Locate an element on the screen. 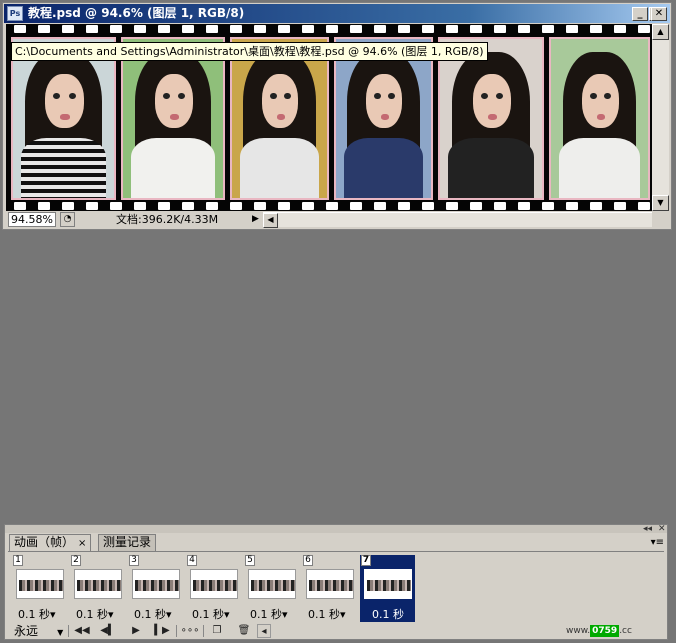 The image size is (676, 643). panel-collapse-icon: ◂◂ is located at coordinates (647, 529).